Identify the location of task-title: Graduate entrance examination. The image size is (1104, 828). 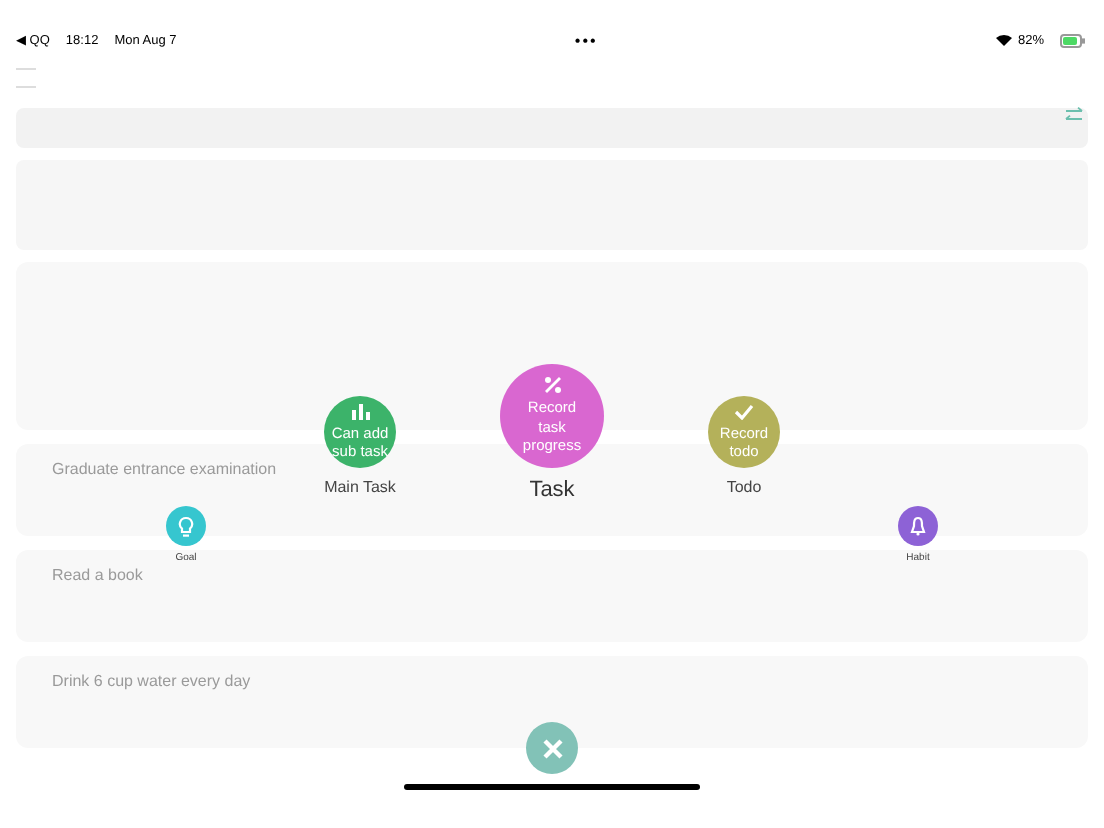
(164, 469).